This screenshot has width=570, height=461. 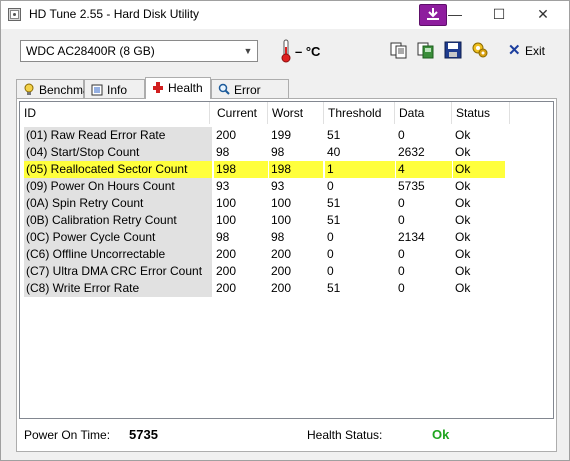 I want to click on copy-screenshot-icon, so click(x=426, y=50).